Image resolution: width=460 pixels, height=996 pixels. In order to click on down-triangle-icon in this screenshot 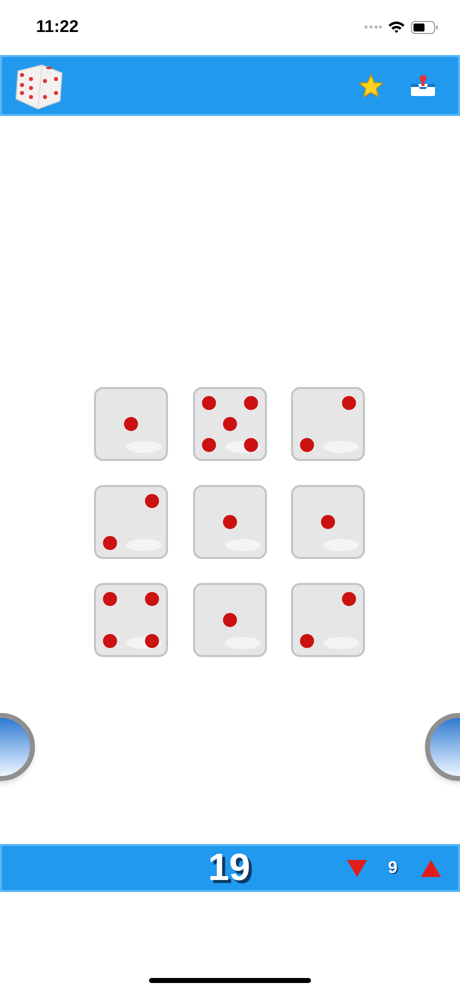, I will do `click(357, 868)`.